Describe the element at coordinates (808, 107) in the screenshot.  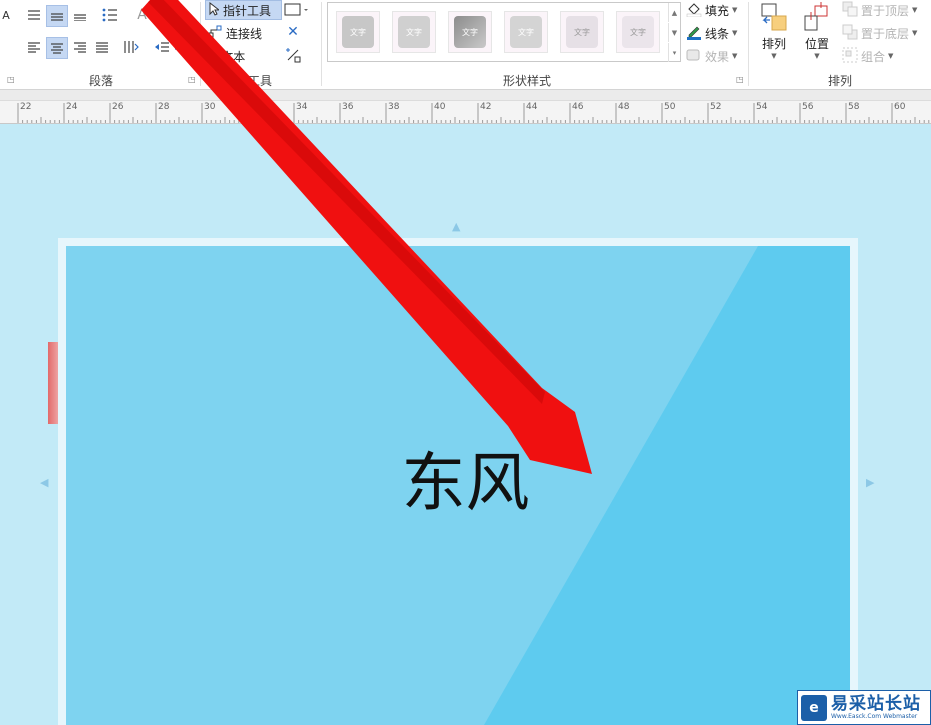
I see `ruler-tick-label: 56` at that location.